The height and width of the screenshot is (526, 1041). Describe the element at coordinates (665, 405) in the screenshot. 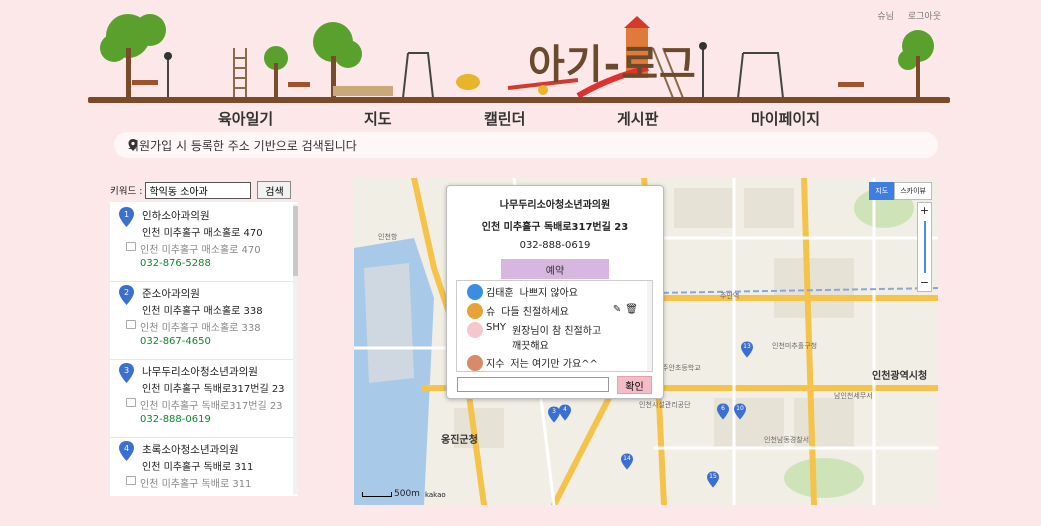

I see `map-label: 인천시설관리공단` at that location.